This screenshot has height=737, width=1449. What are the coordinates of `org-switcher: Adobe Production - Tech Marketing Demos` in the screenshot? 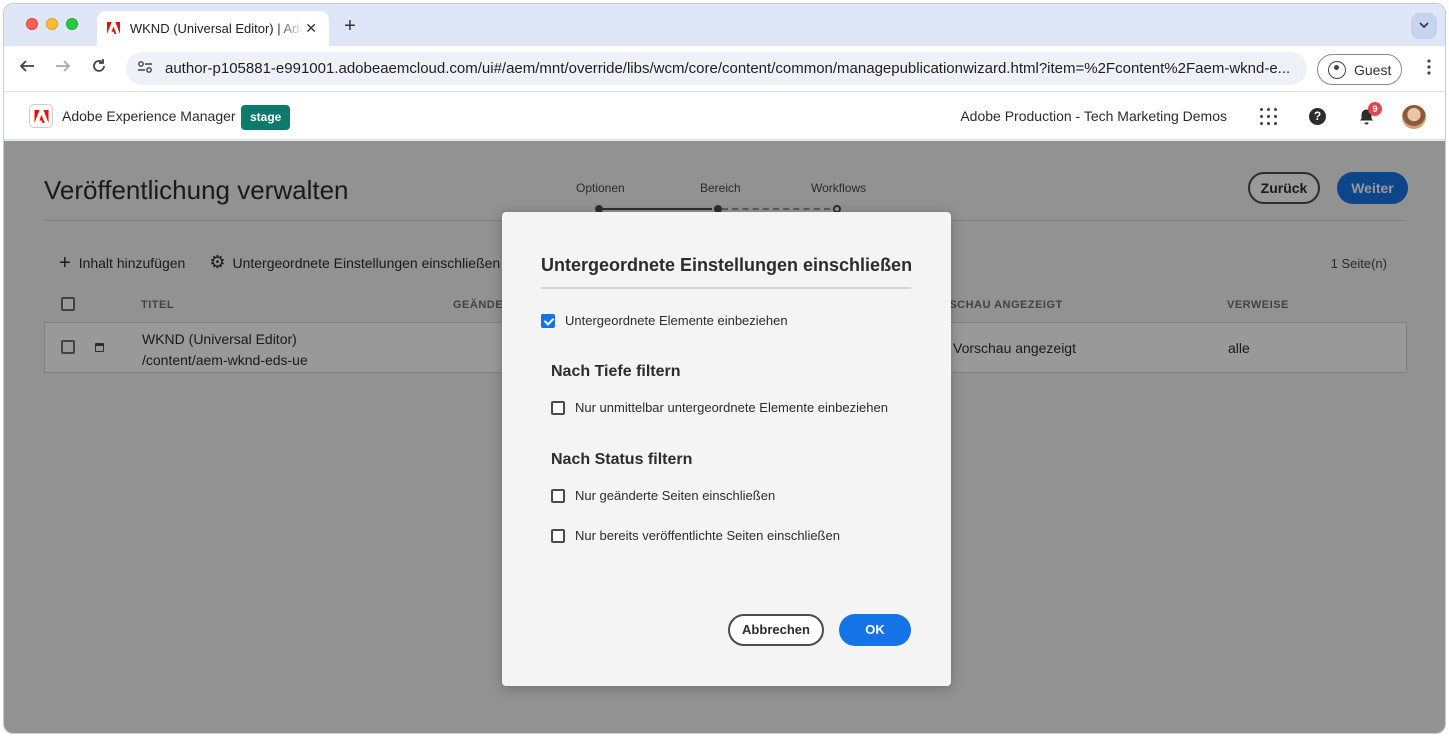 It's located at (1093, 116).